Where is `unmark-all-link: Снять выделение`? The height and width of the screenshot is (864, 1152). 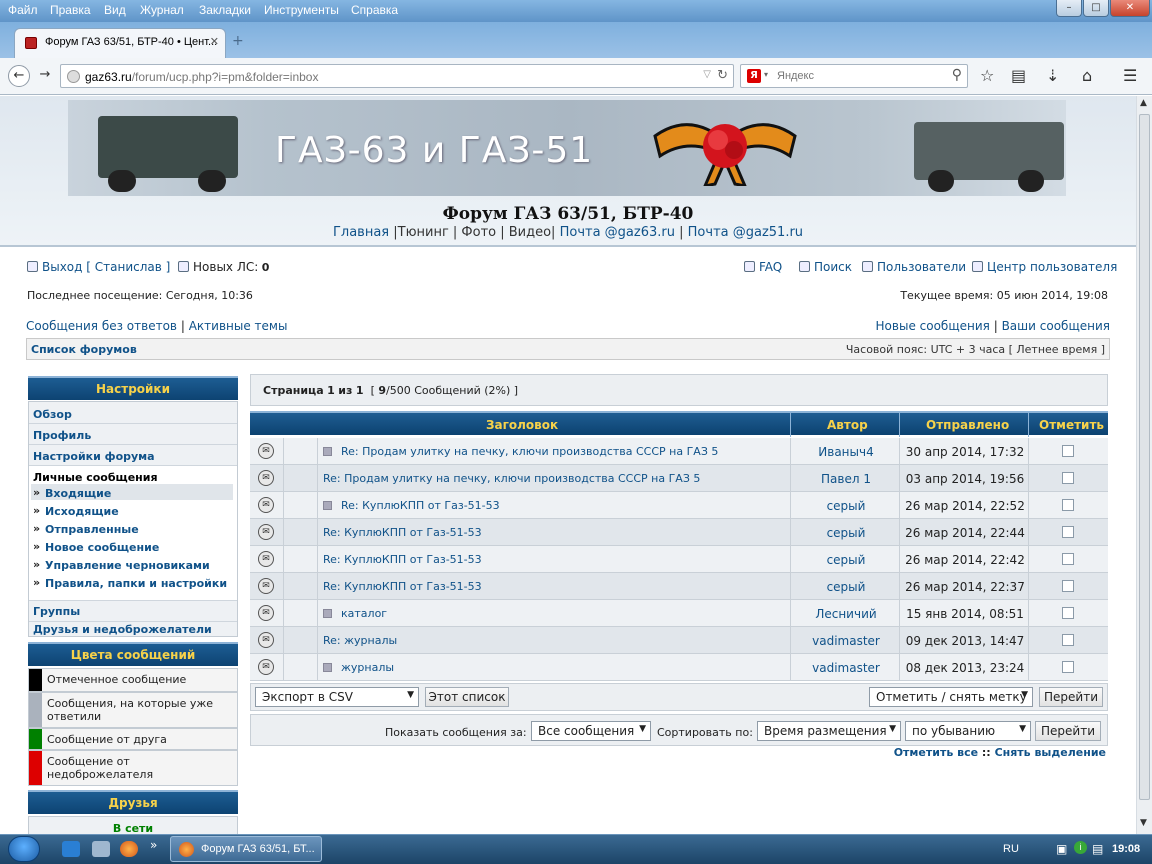
unmark-all-link: Снять выделение is located at coordinates (1050, 752).